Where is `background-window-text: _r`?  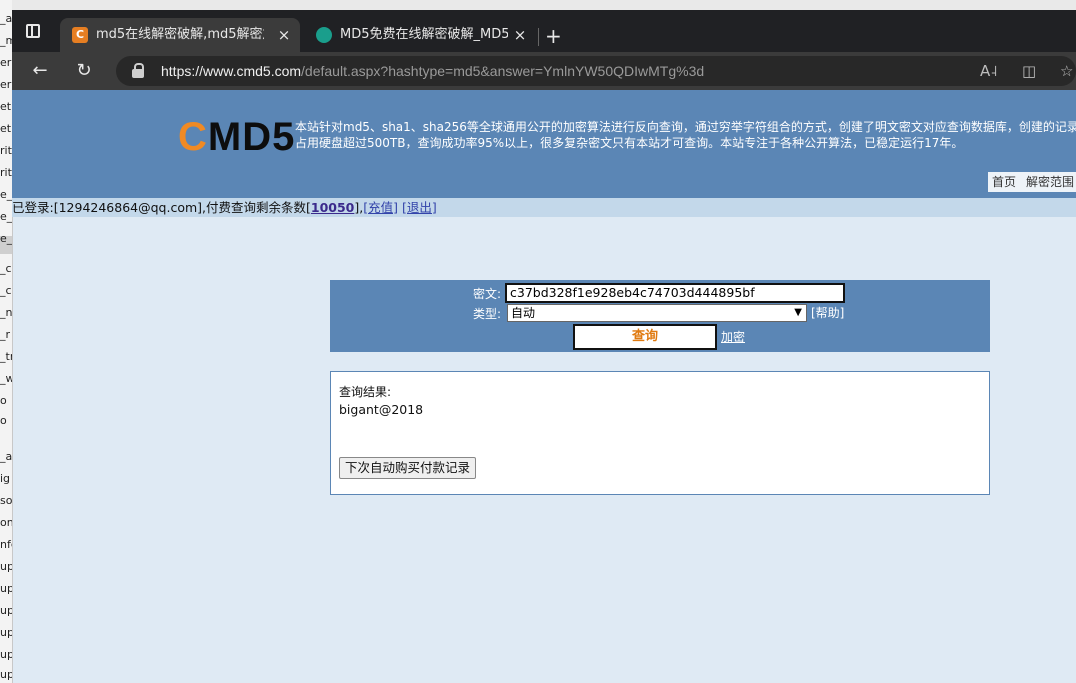 background-window-text: _r is located at coordinates (5, 334).